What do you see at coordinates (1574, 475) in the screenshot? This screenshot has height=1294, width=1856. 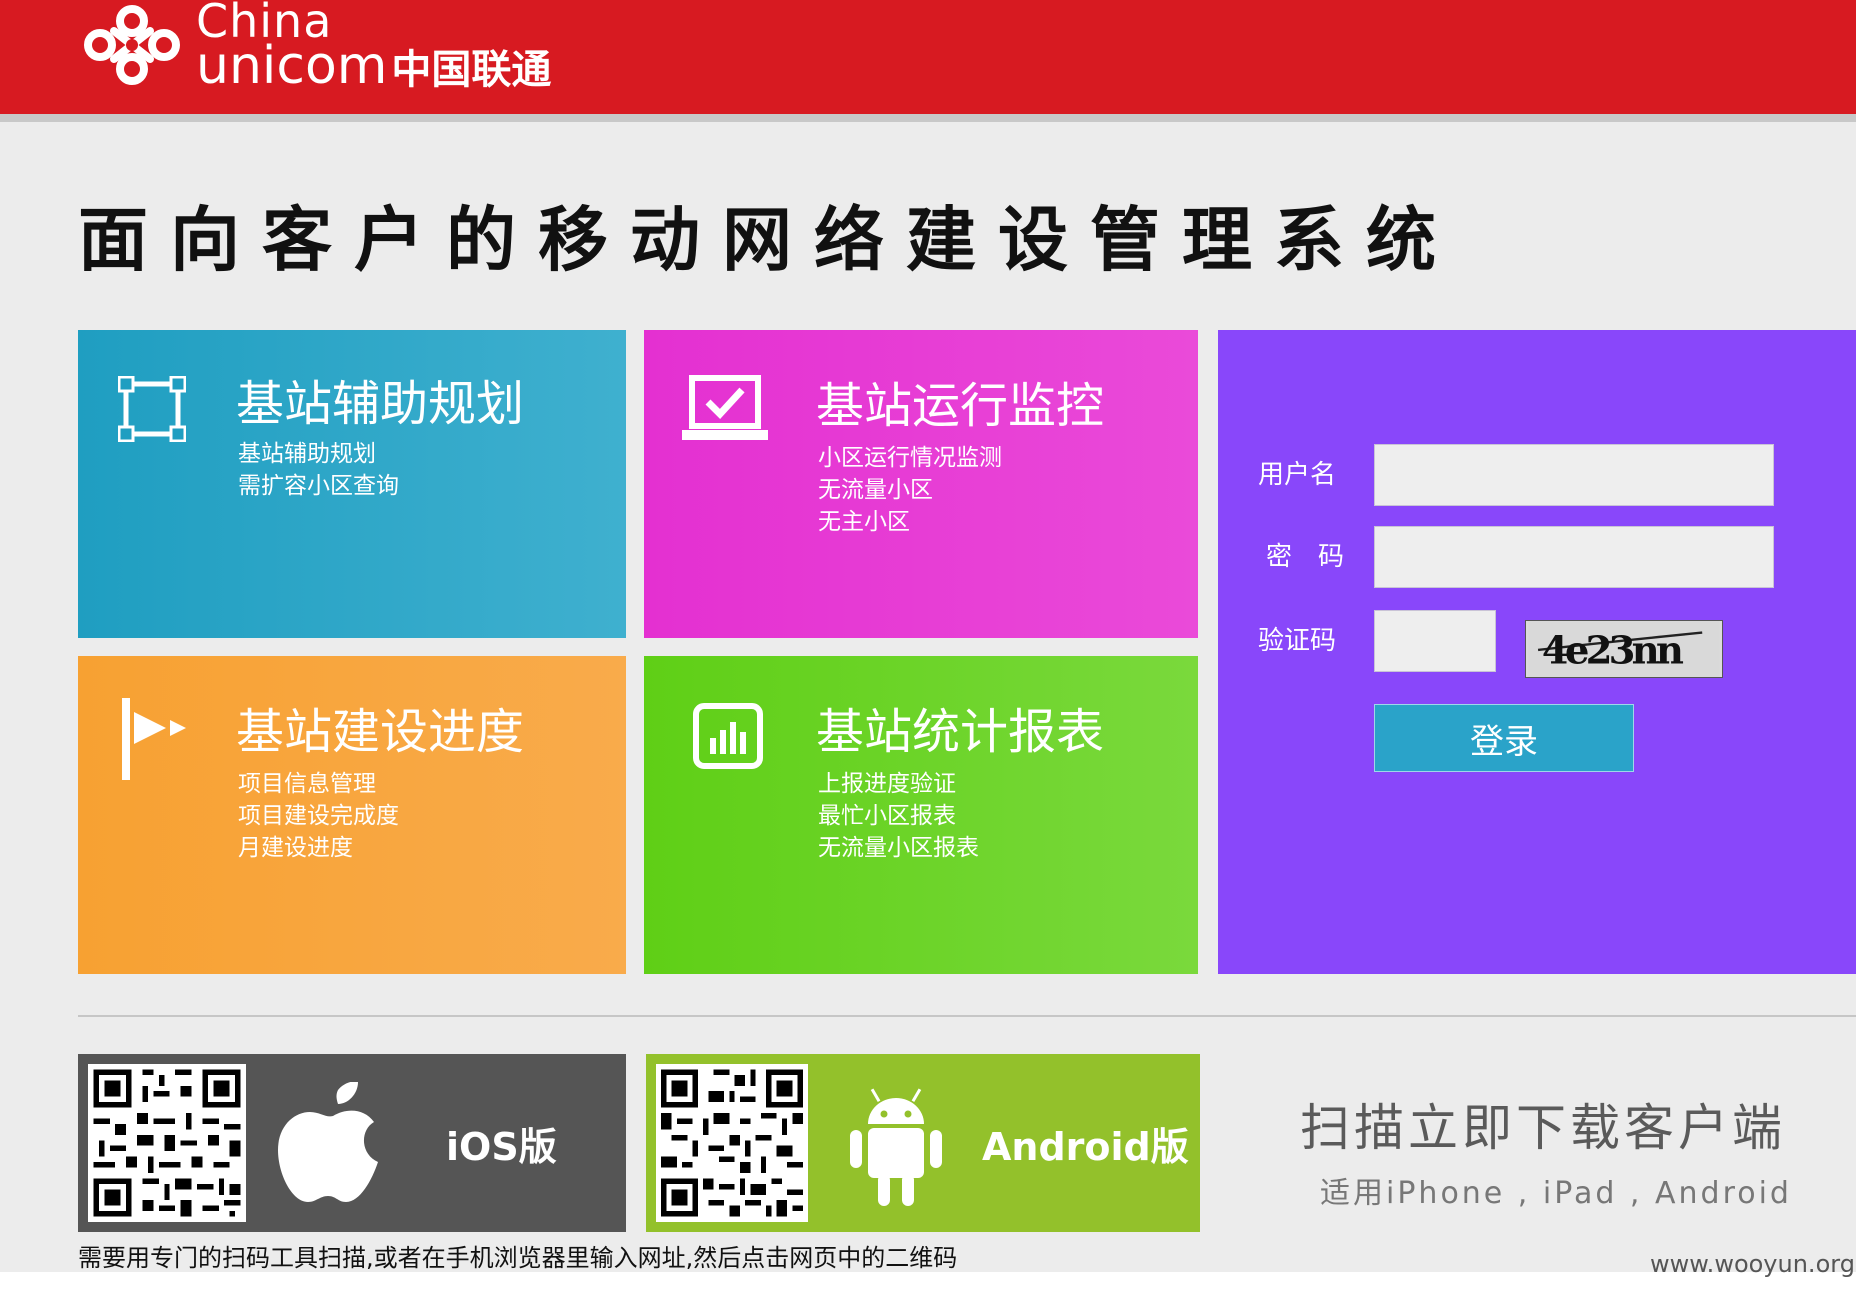 I see `username-input` at bounding box center [1574, 475].